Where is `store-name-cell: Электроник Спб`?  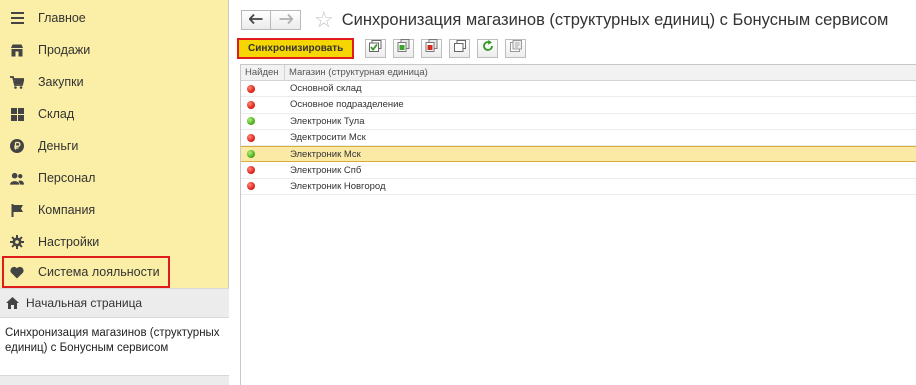
store-name-cell: Электроник Спб is located at coordinates (326, 170).